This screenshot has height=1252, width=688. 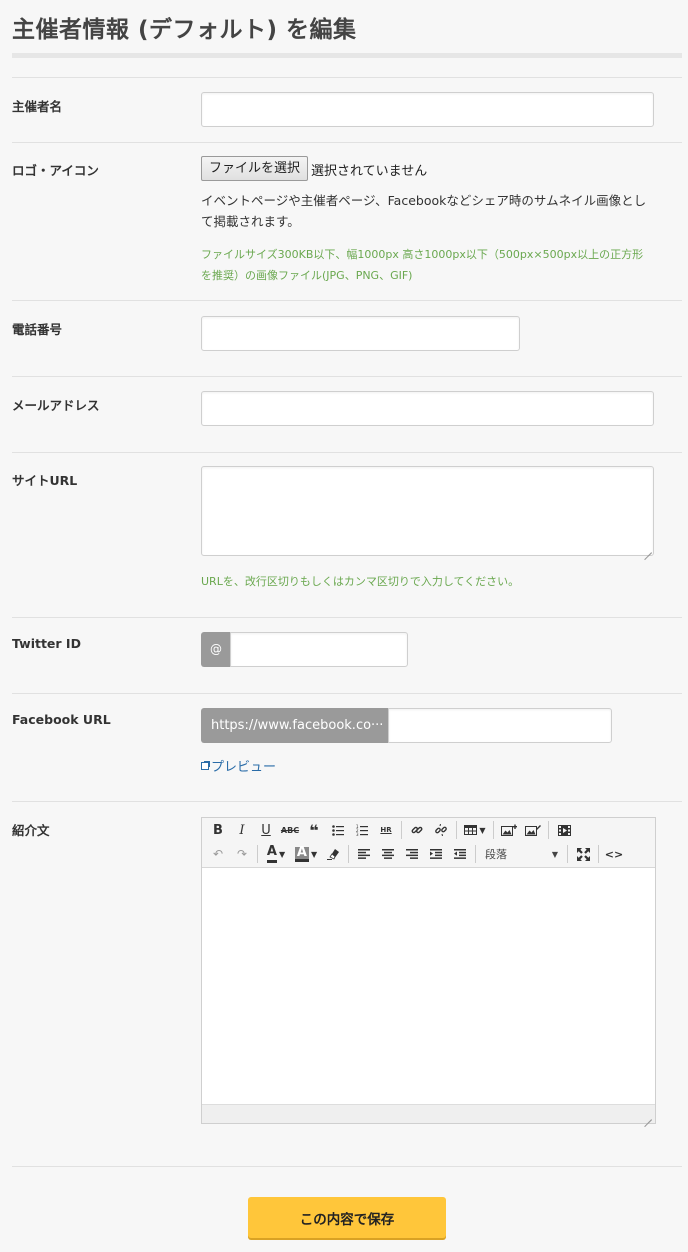 What do you see at coordinates (362, 830) in the screenshot?
I see `numbered-list-icon: 123` at bounding box center [362, 830].